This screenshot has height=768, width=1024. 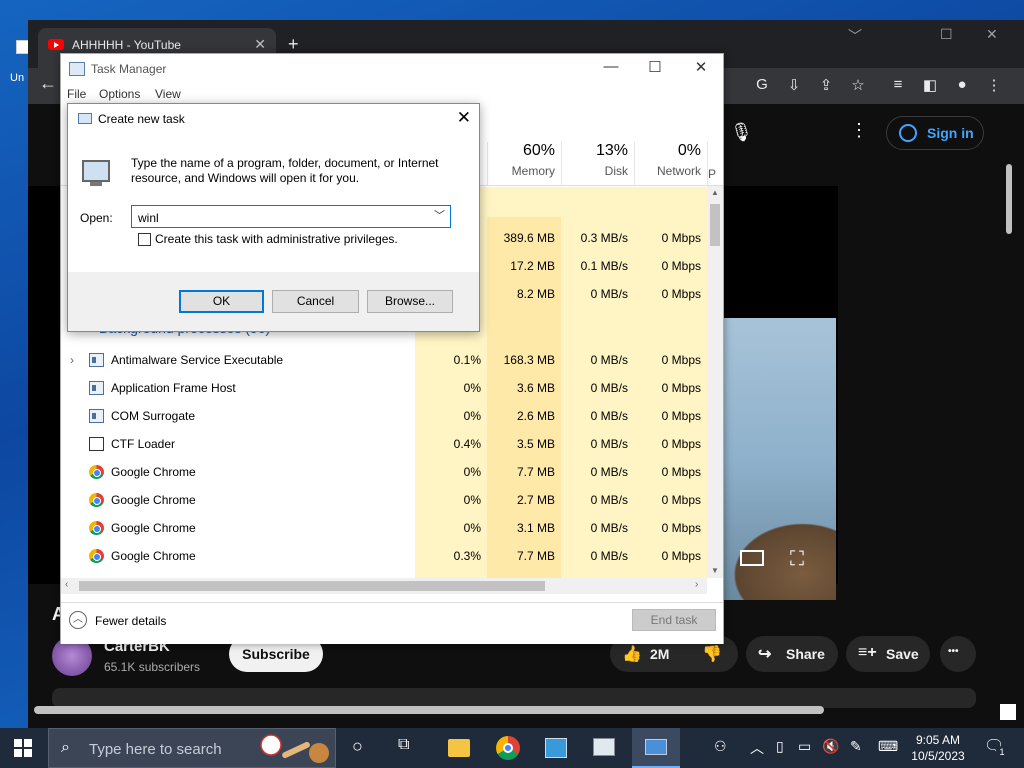 What do you see at coordinates (741, 132) in the screenshot?
I see `mic-icon: 🎙` at bounding box center [741, 132].